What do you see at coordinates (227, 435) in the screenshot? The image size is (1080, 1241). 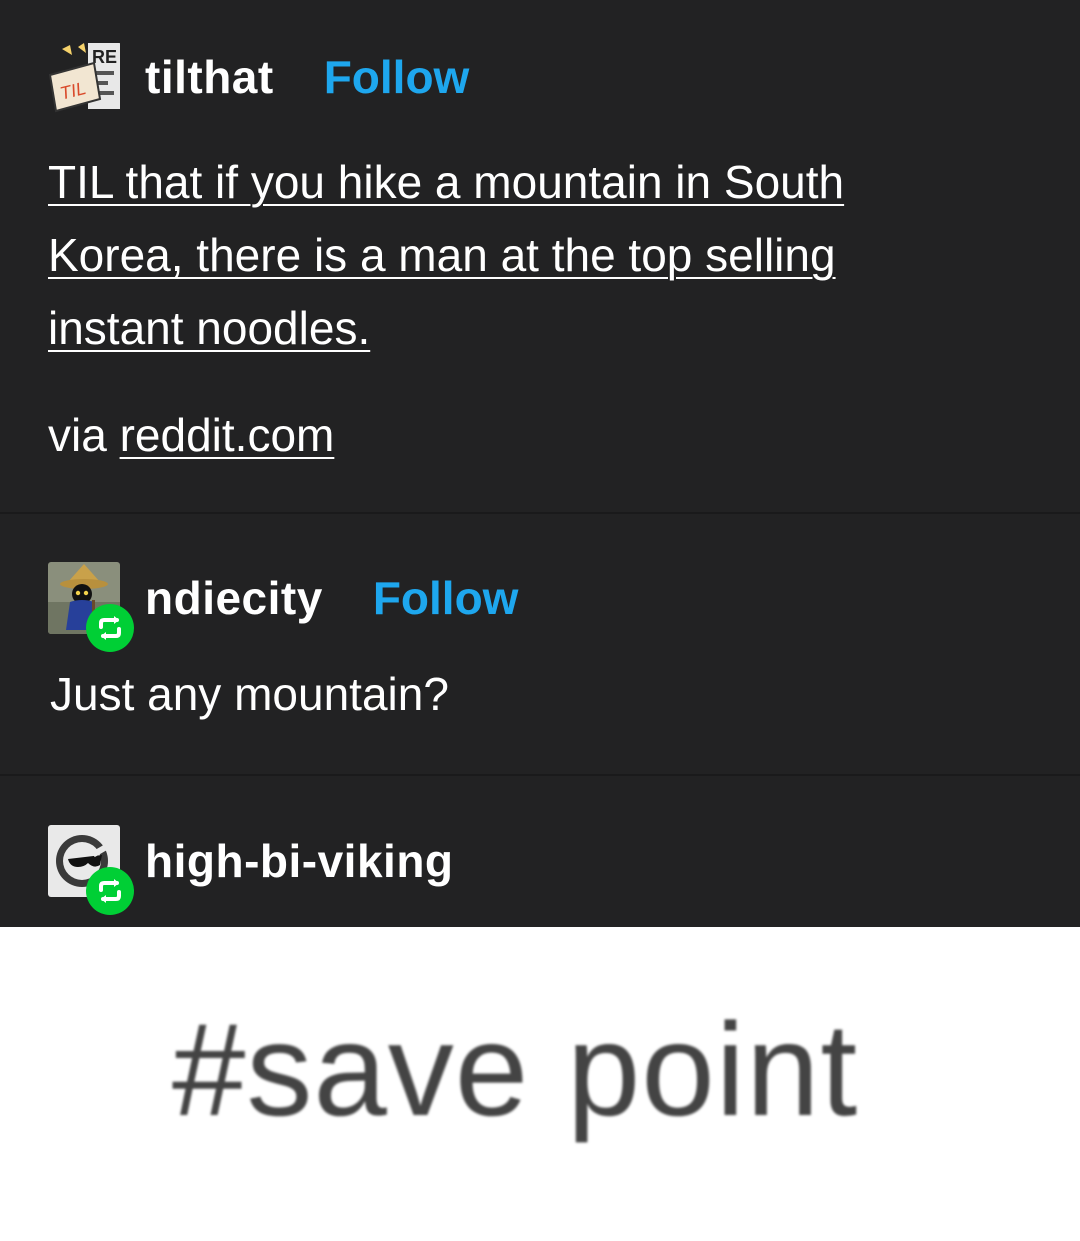 I see `source-link: reddit.com` at bounding box center [227, 435].